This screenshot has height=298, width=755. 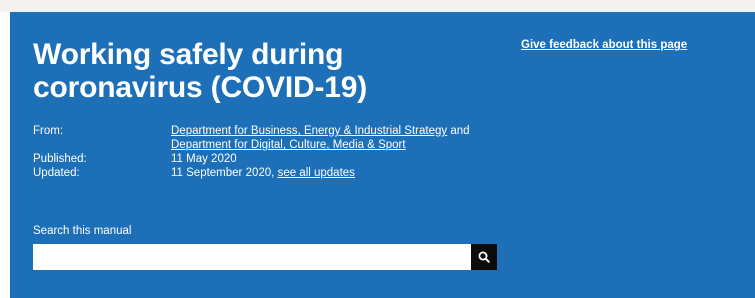 I want to click on search-icon, so click(x=484, y=257).